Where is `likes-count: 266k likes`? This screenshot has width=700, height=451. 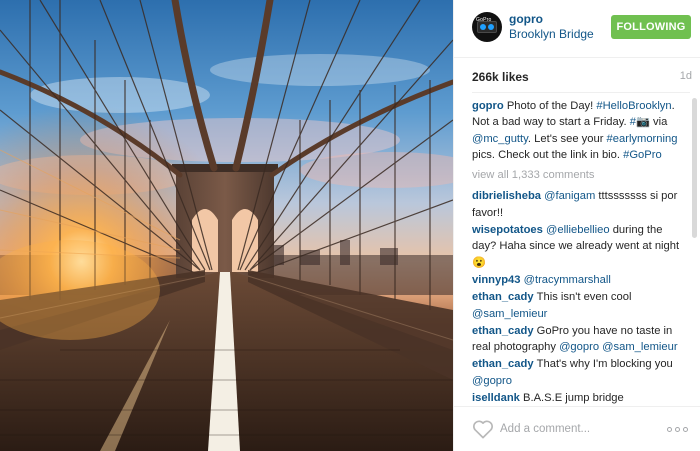
likes-count: 266k likes is located at coordinates (500, 77).